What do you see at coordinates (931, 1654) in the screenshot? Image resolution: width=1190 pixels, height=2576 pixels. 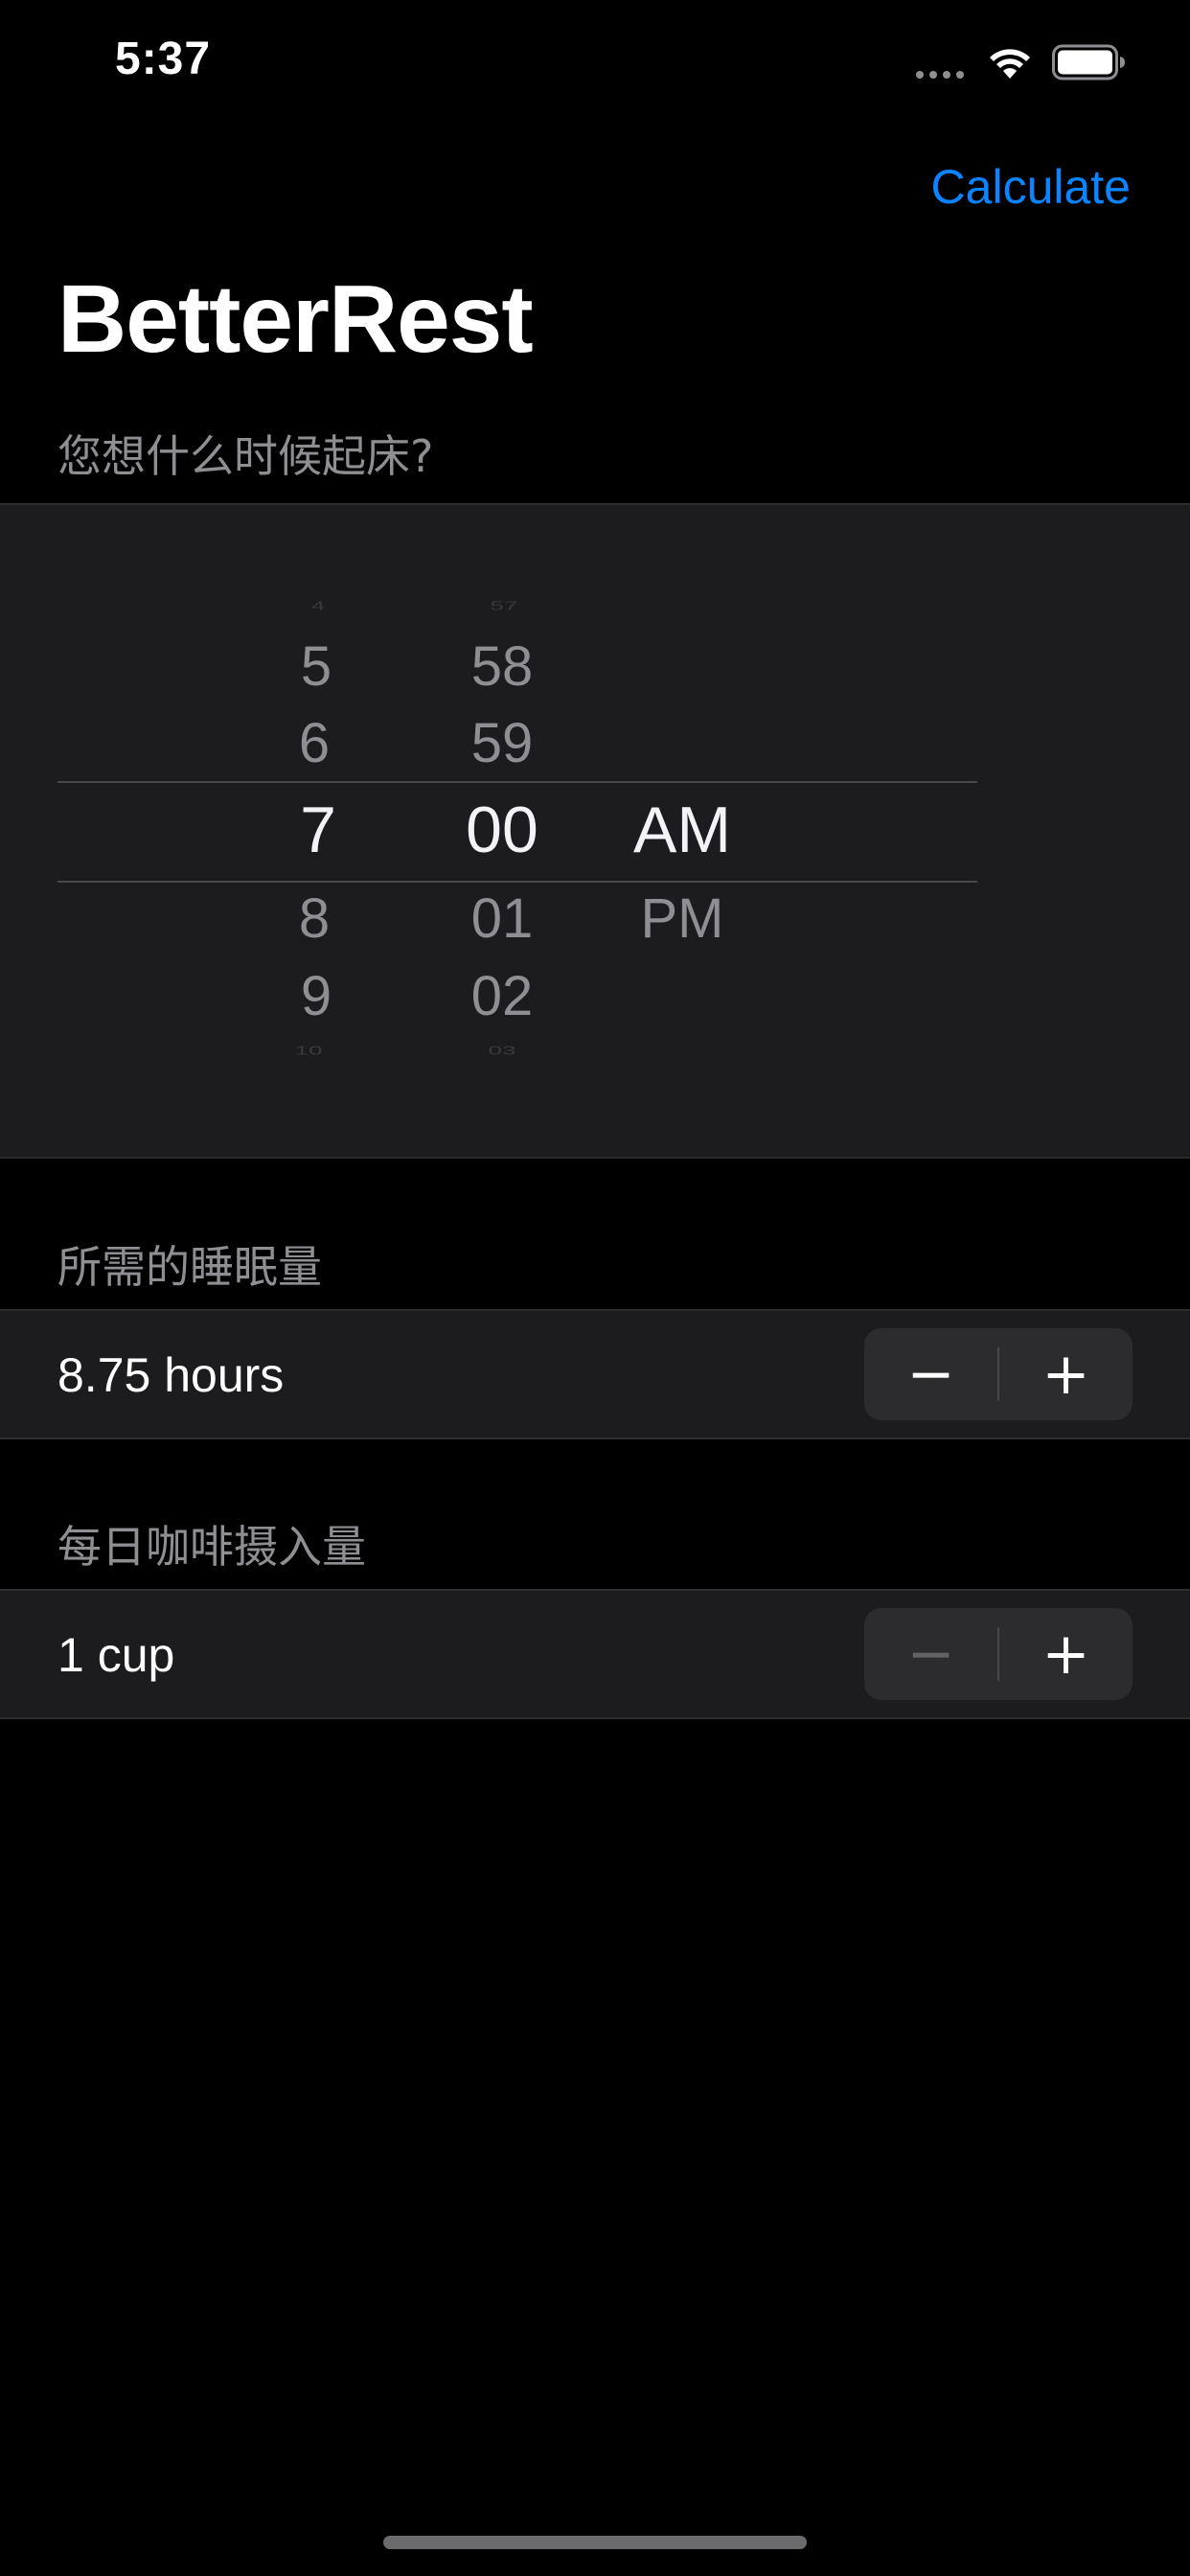 I see `coffee-decrement-button: −` at bounding box center [931, 1654].